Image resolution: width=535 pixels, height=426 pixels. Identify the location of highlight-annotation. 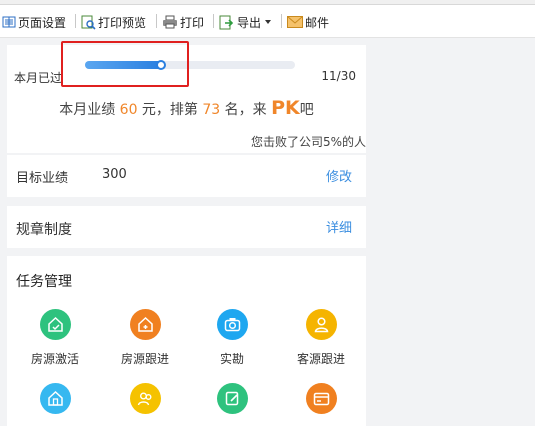
(125, 64).